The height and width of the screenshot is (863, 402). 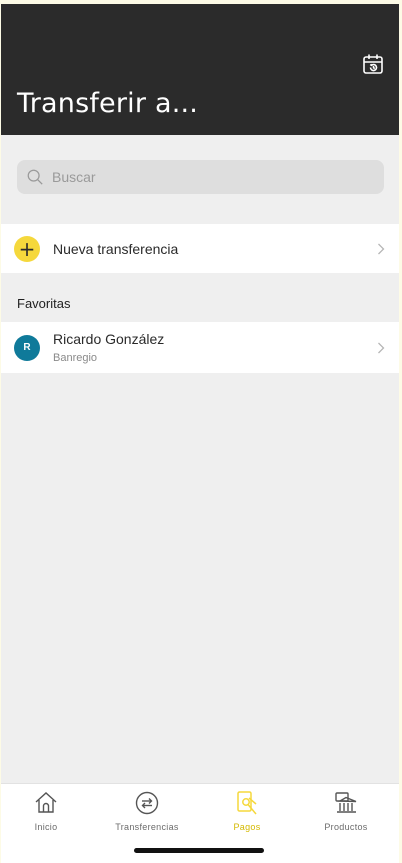 What do you see at coordinates (27, 347) in the screenshot?
I see `avatar: R` at bounding box center [27, 347].